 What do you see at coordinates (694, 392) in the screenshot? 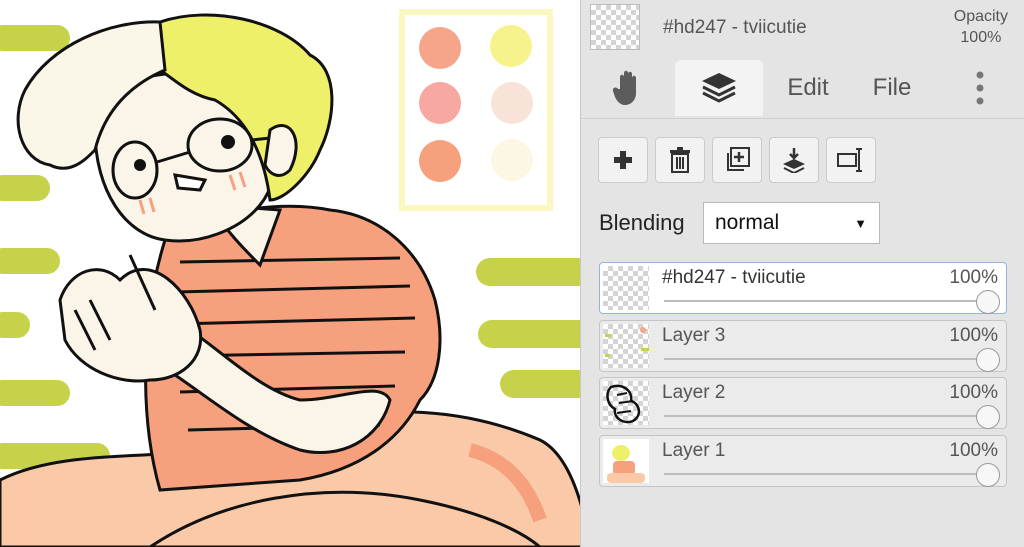
I see `layer-name: Layer 2` at bounding box center [694, 392].